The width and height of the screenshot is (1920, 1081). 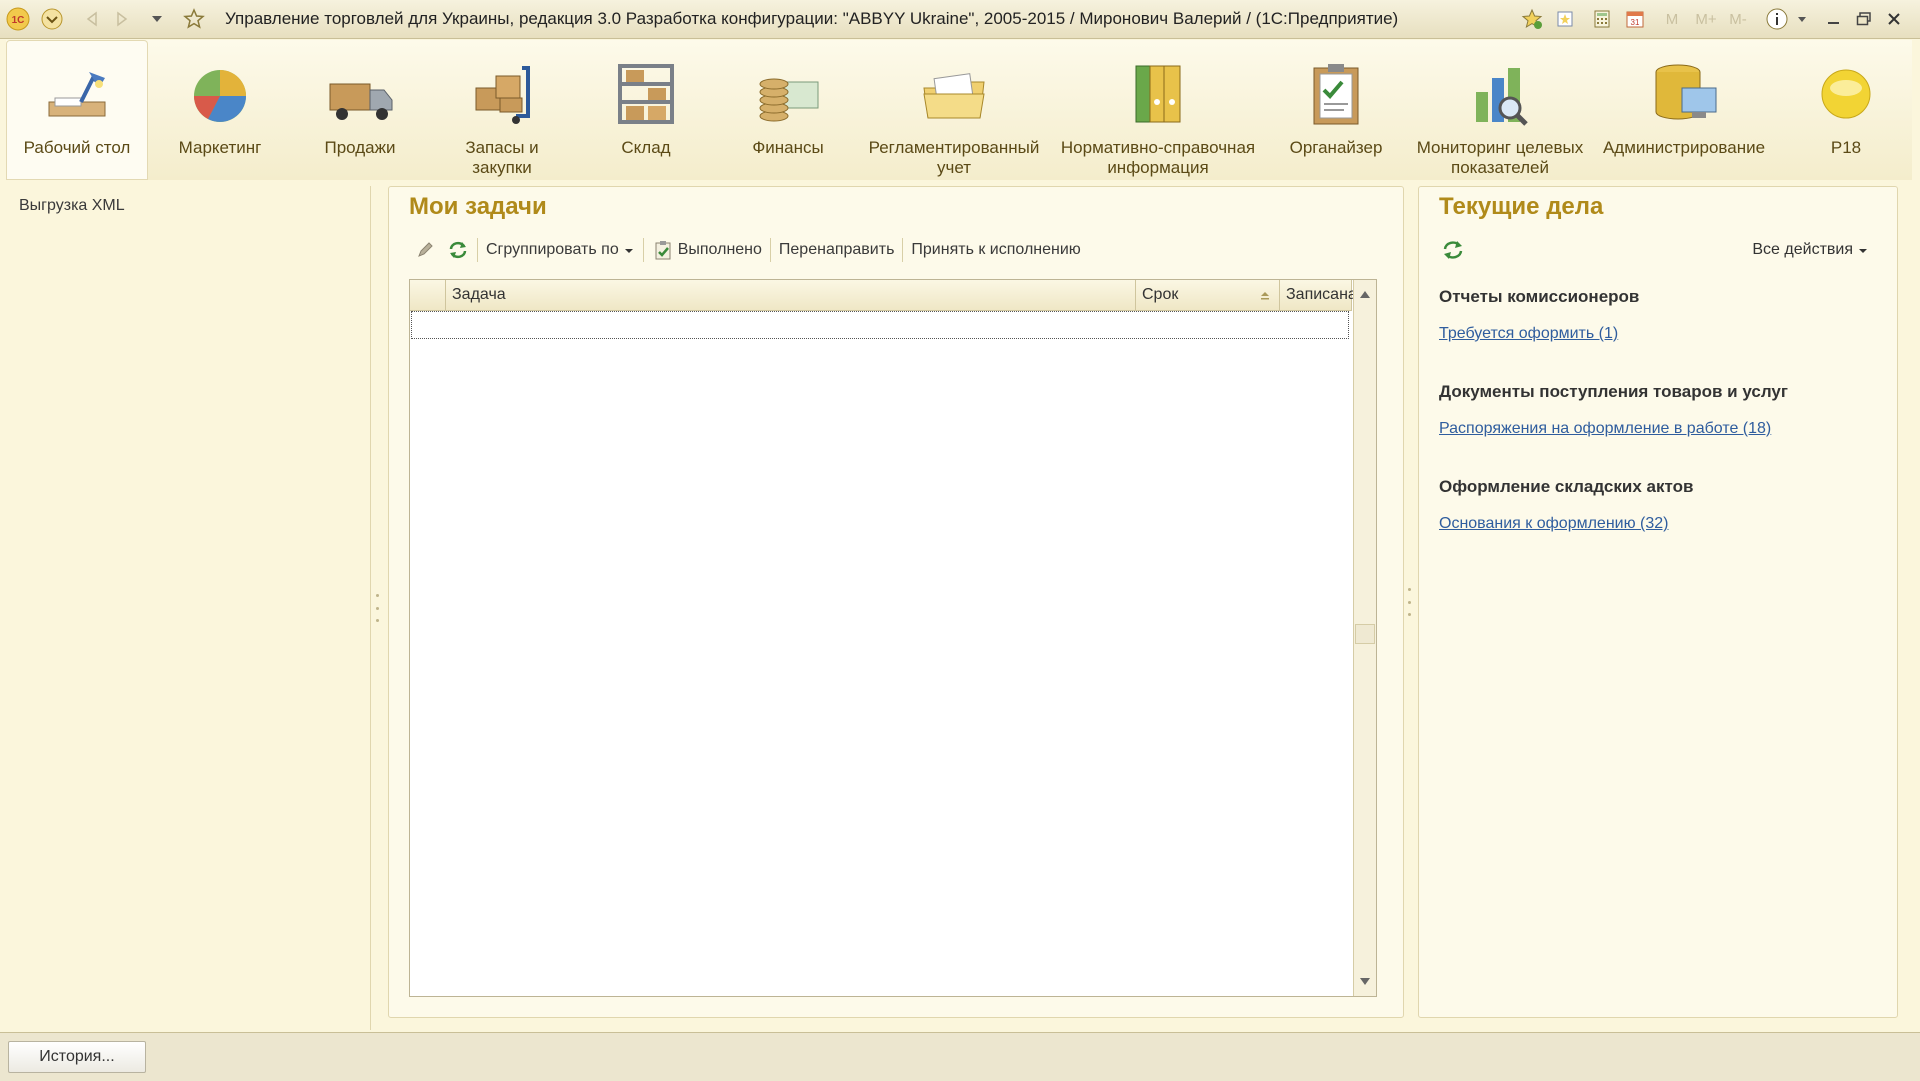 What do you see at coordinates (378, 608) in the screenshot?
I see `left-splitter` at bounding box center [378, 608].